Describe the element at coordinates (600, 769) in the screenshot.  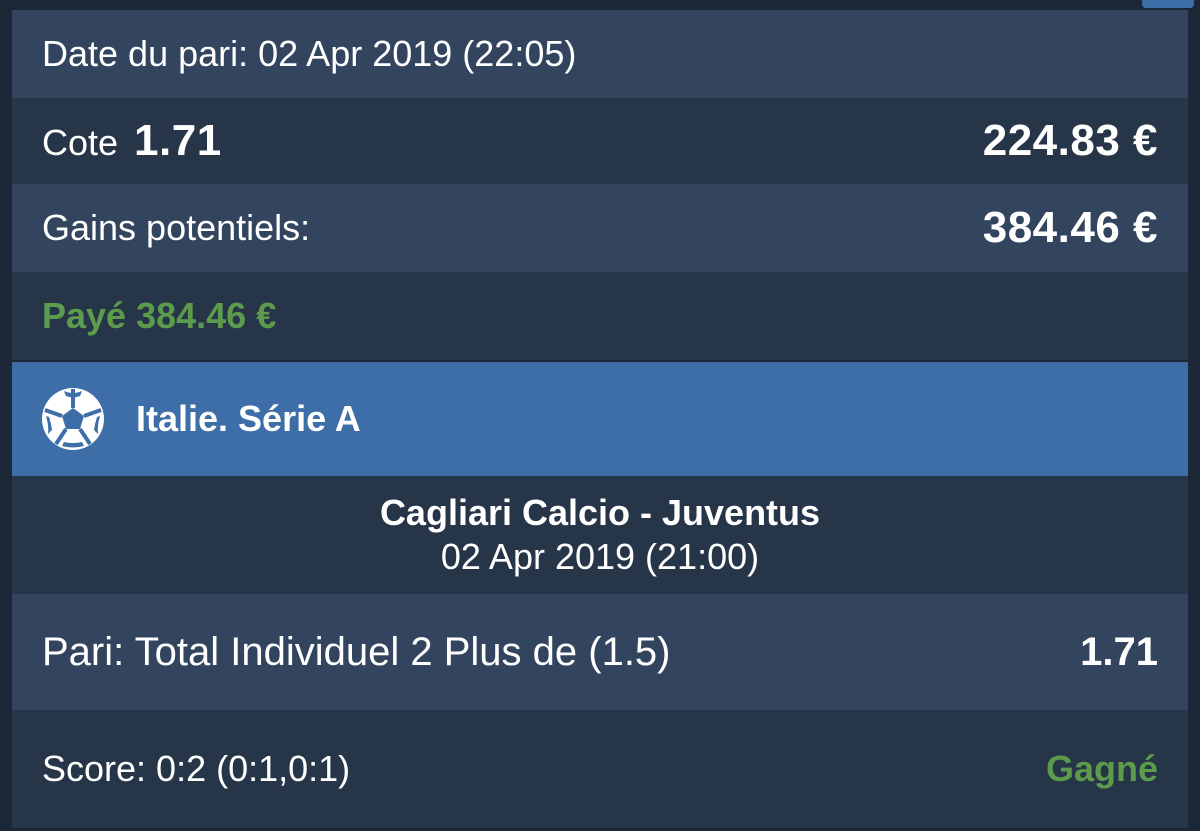
I see `result-row: Score: 0:2 (0:1,0:1) Gagné` at that location.